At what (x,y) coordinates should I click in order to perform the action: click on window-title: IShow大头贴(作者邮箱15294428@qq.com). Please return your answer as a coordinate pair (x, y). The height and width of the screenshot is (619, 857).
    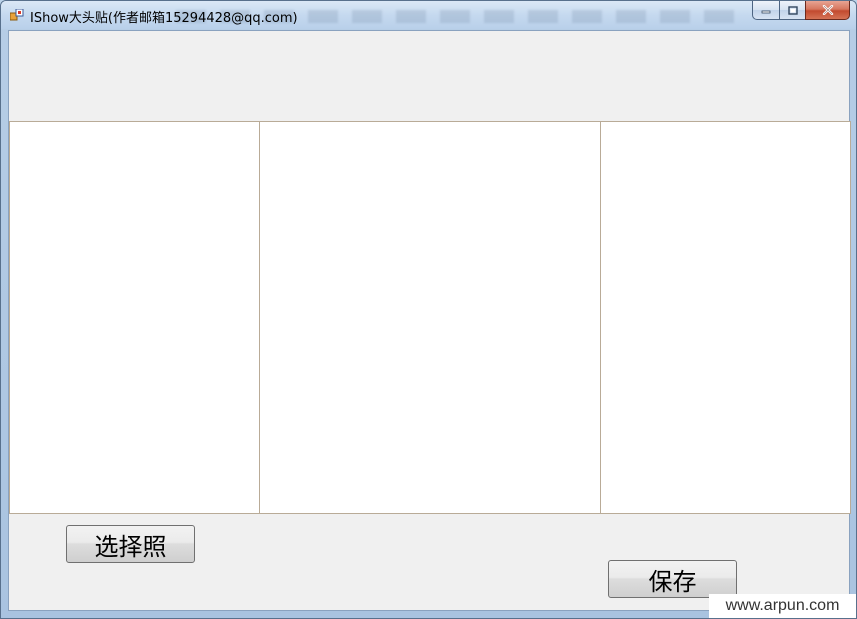
    Looking at the image, I should click on (164, 18).